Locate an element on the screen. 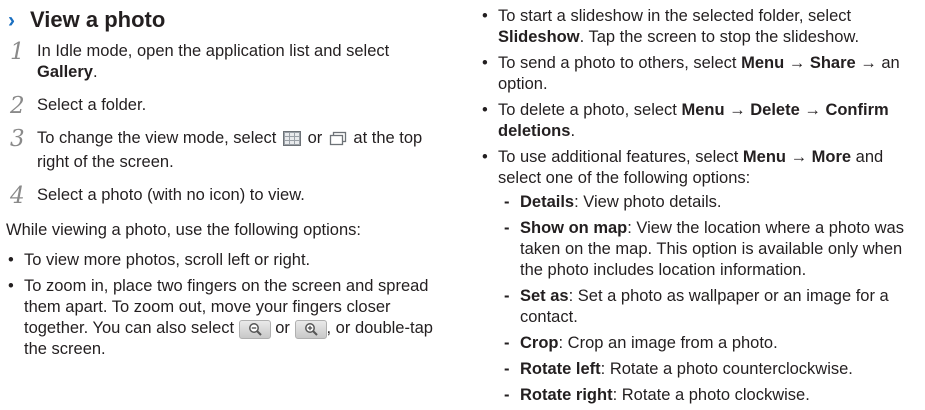 The height and width of the screenshot is (410, 925). option-crop: Crop: Crop an image from a photo. is located at coordinates (700, 343).